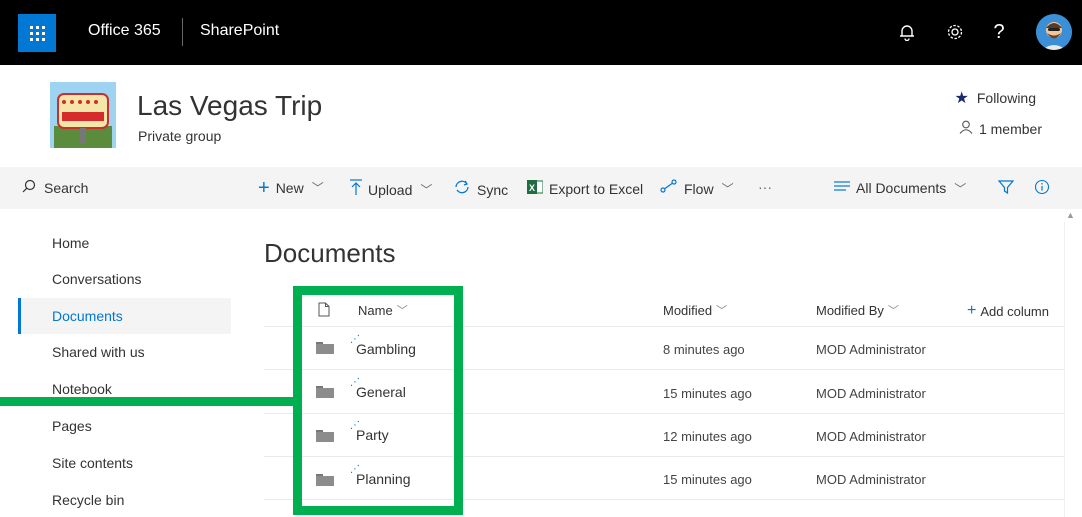 This screenshot has width=1082, height=517. I want to click on flow-icon, so click(669, 188).